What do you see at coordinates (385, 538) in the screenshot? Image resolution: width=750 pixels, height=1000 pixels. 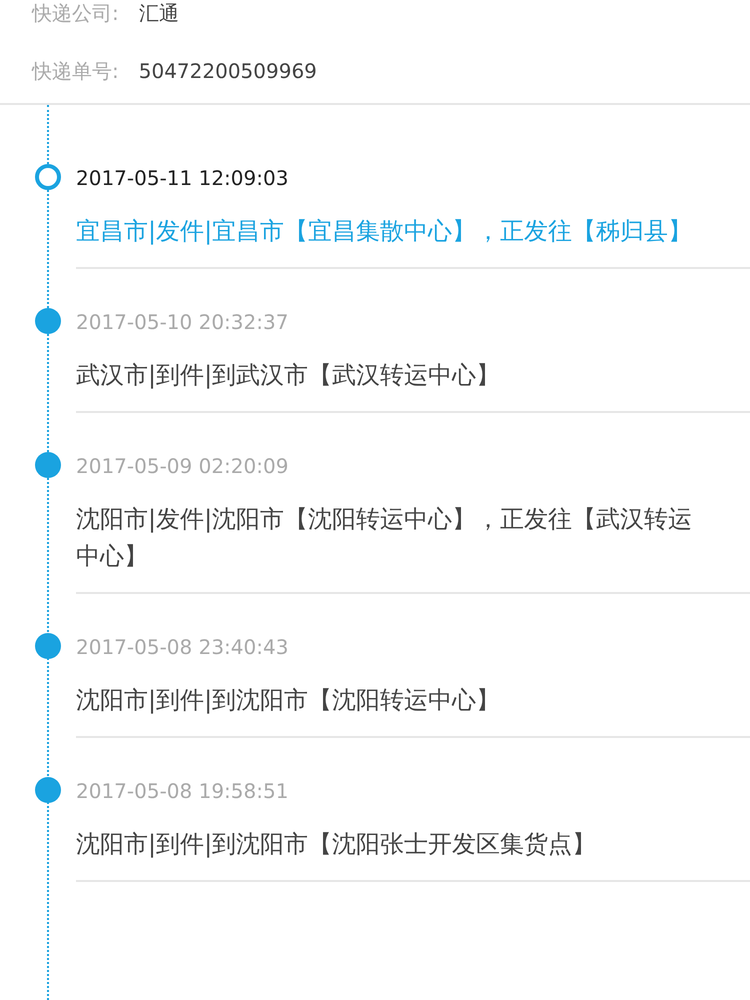 I see `event-description: 沈阳市|发件|沈阳市【沈阳转运中心】，正发往【武汉转运中心】` at bounding box center [385, 538].